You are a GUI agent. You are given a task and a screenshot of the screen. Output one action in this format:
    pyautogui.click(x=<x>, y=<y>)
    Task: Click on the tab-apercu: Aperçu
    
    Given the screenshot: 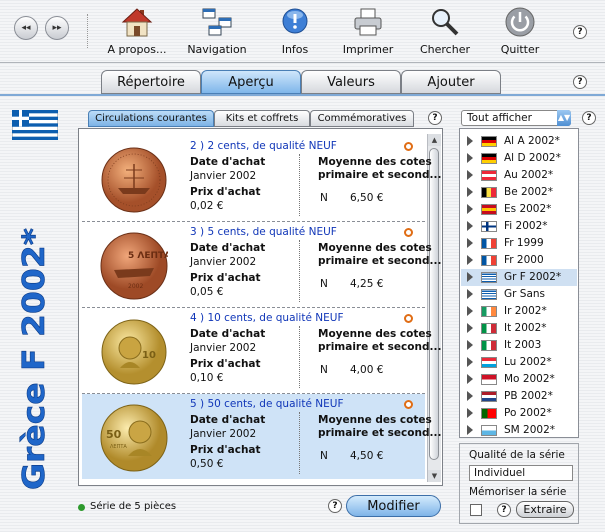 What is the action you would take?
    pyautogui.click(x=251, y=82)
    